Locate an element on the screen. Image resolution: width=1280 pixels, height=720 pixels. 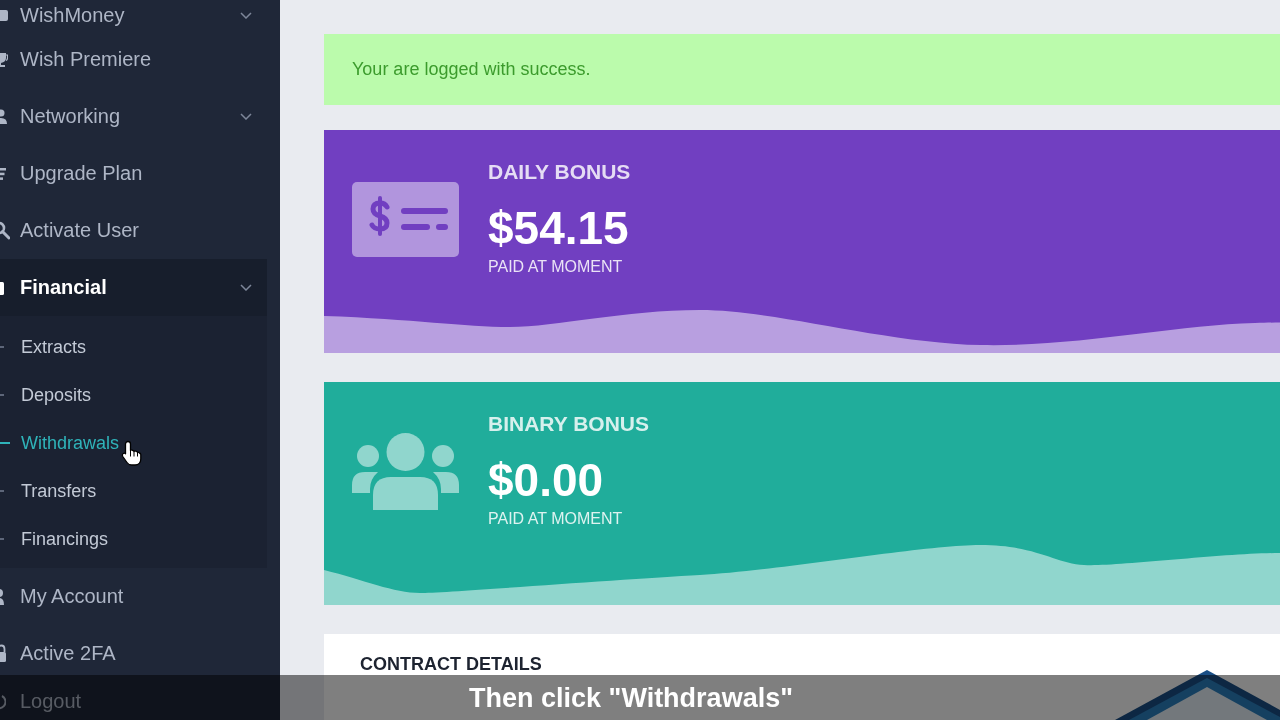
lock-icon is located at coordinates (3, 653).